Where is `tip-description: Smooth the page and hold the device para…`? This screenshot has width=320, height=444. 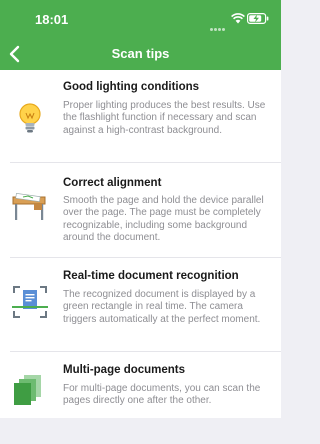 tip-description: Smooth the page and hold the device para… is located at coordinates (163, 219).